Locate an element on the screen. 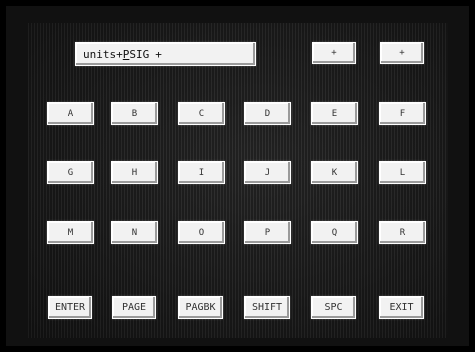  key-d: D is located at coordinates (267, 113).